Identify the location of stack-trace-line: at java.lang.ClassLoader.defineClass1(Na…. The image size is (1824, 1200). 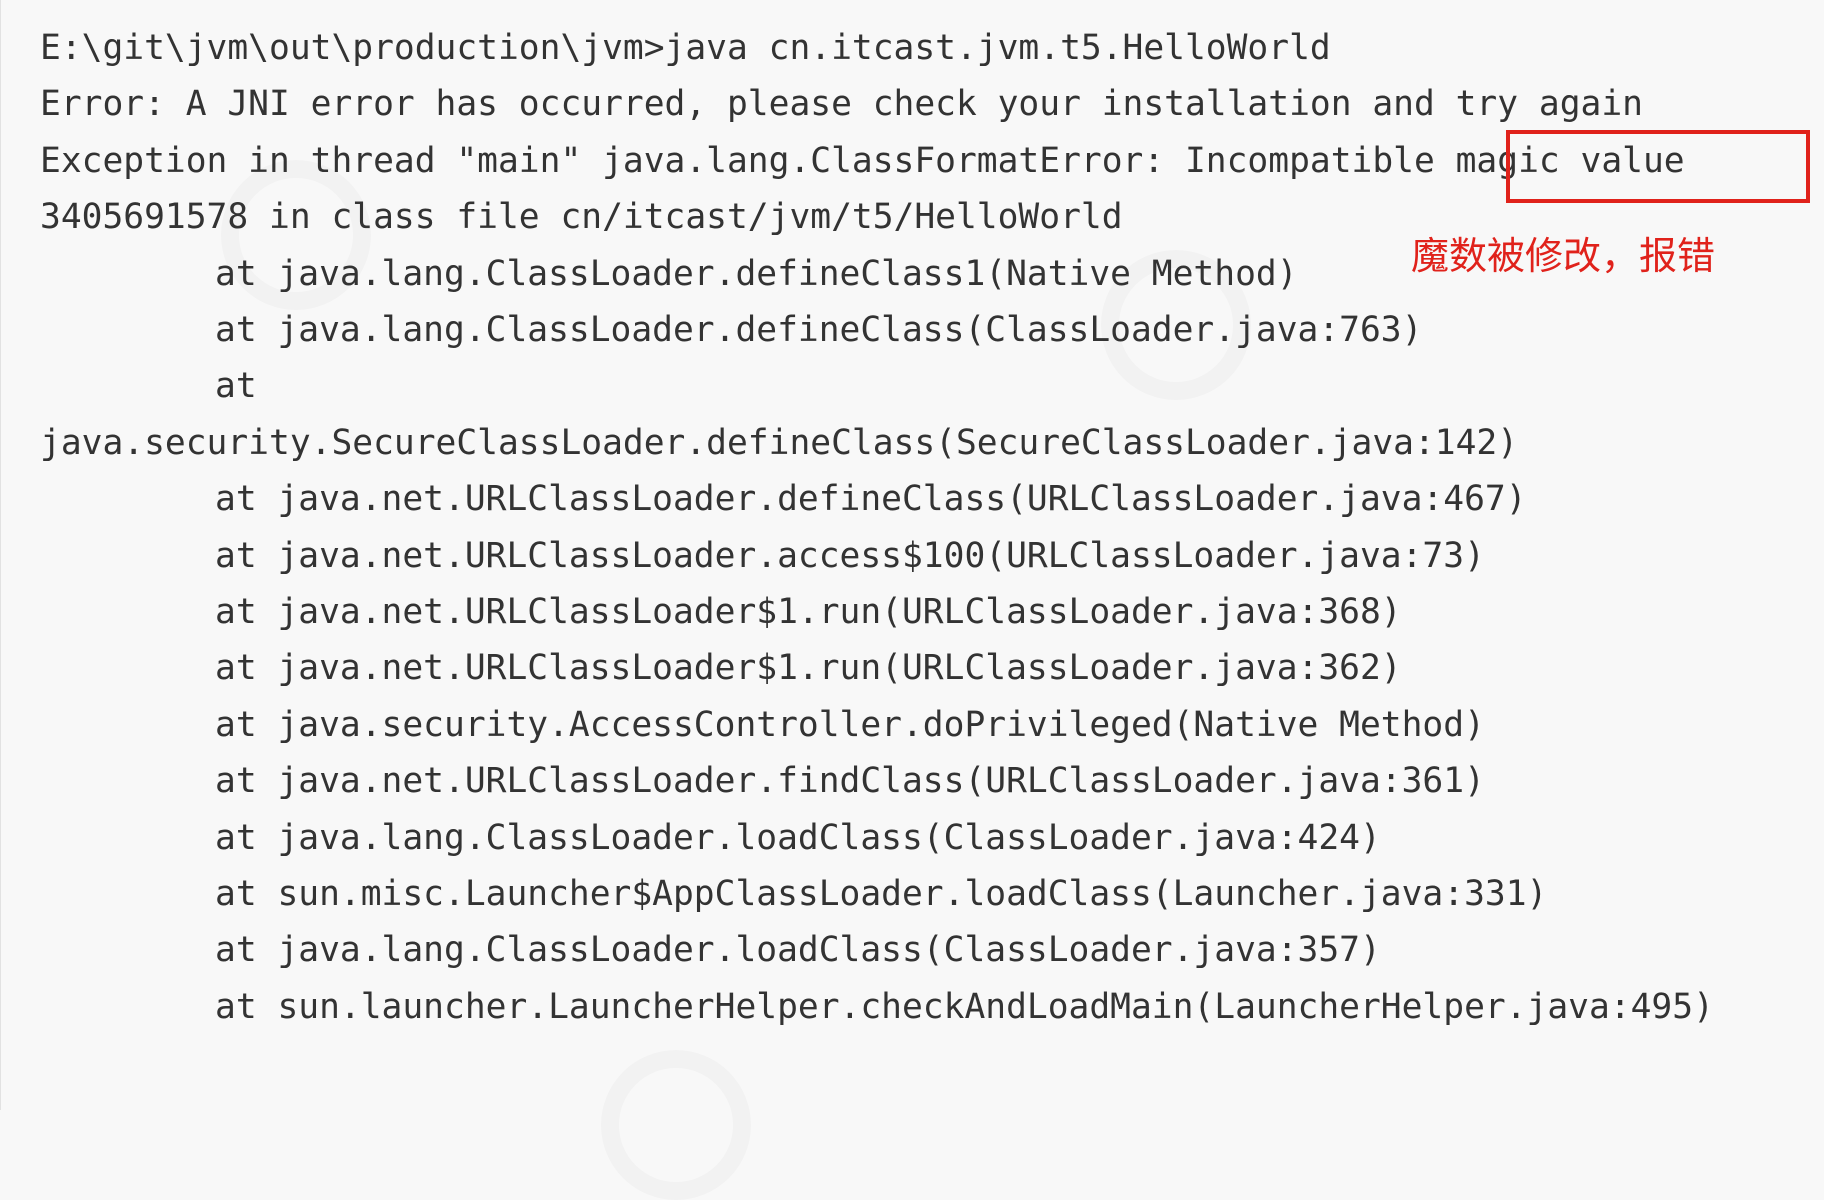
(756, 274).